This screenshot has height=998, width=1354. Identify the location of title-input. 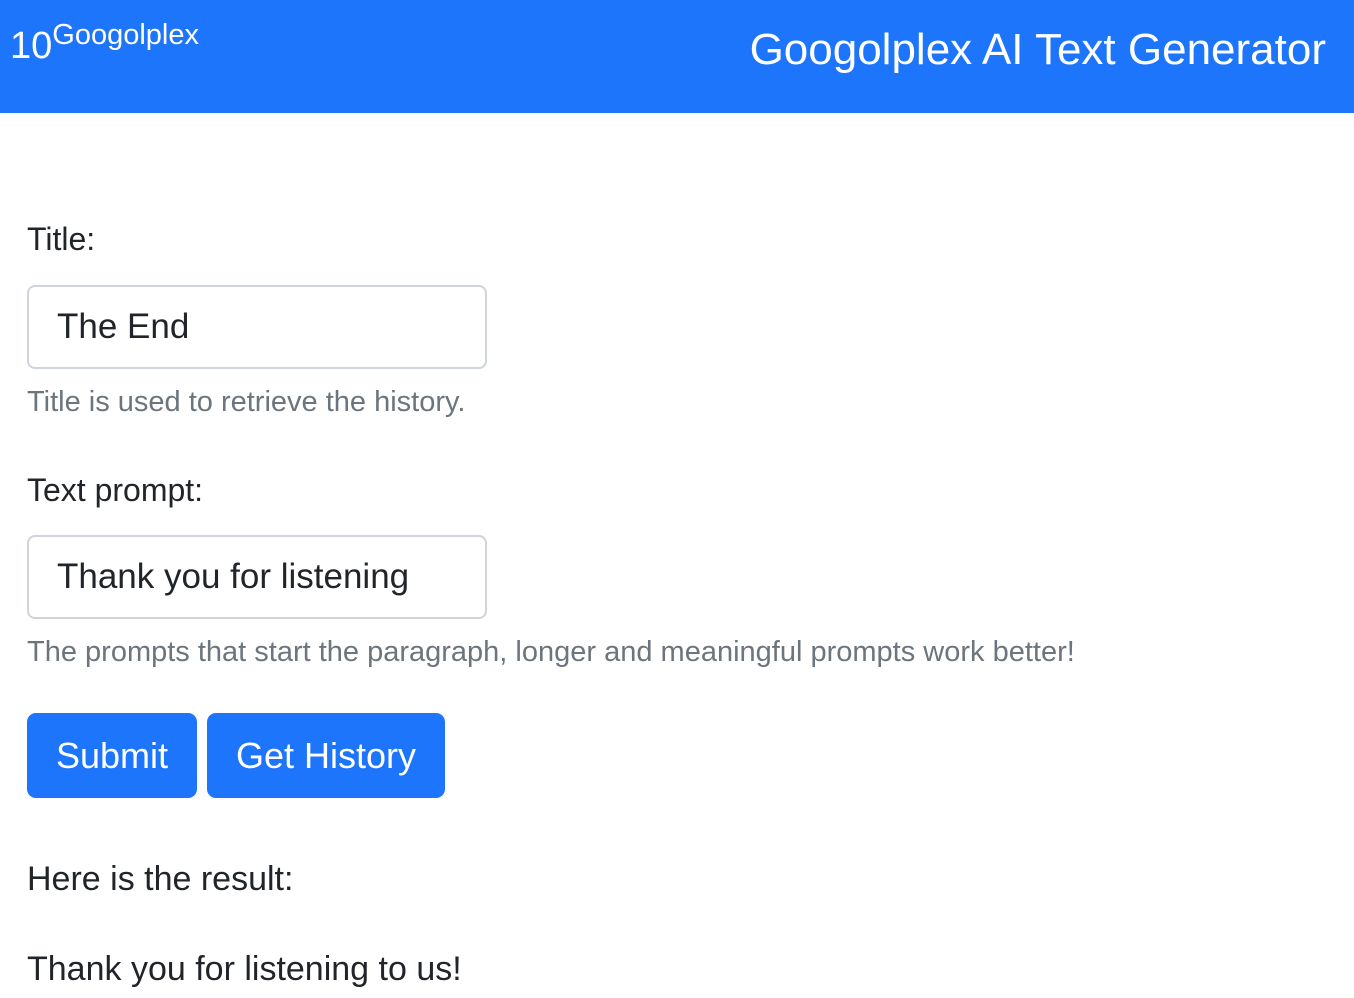
(257, 327).